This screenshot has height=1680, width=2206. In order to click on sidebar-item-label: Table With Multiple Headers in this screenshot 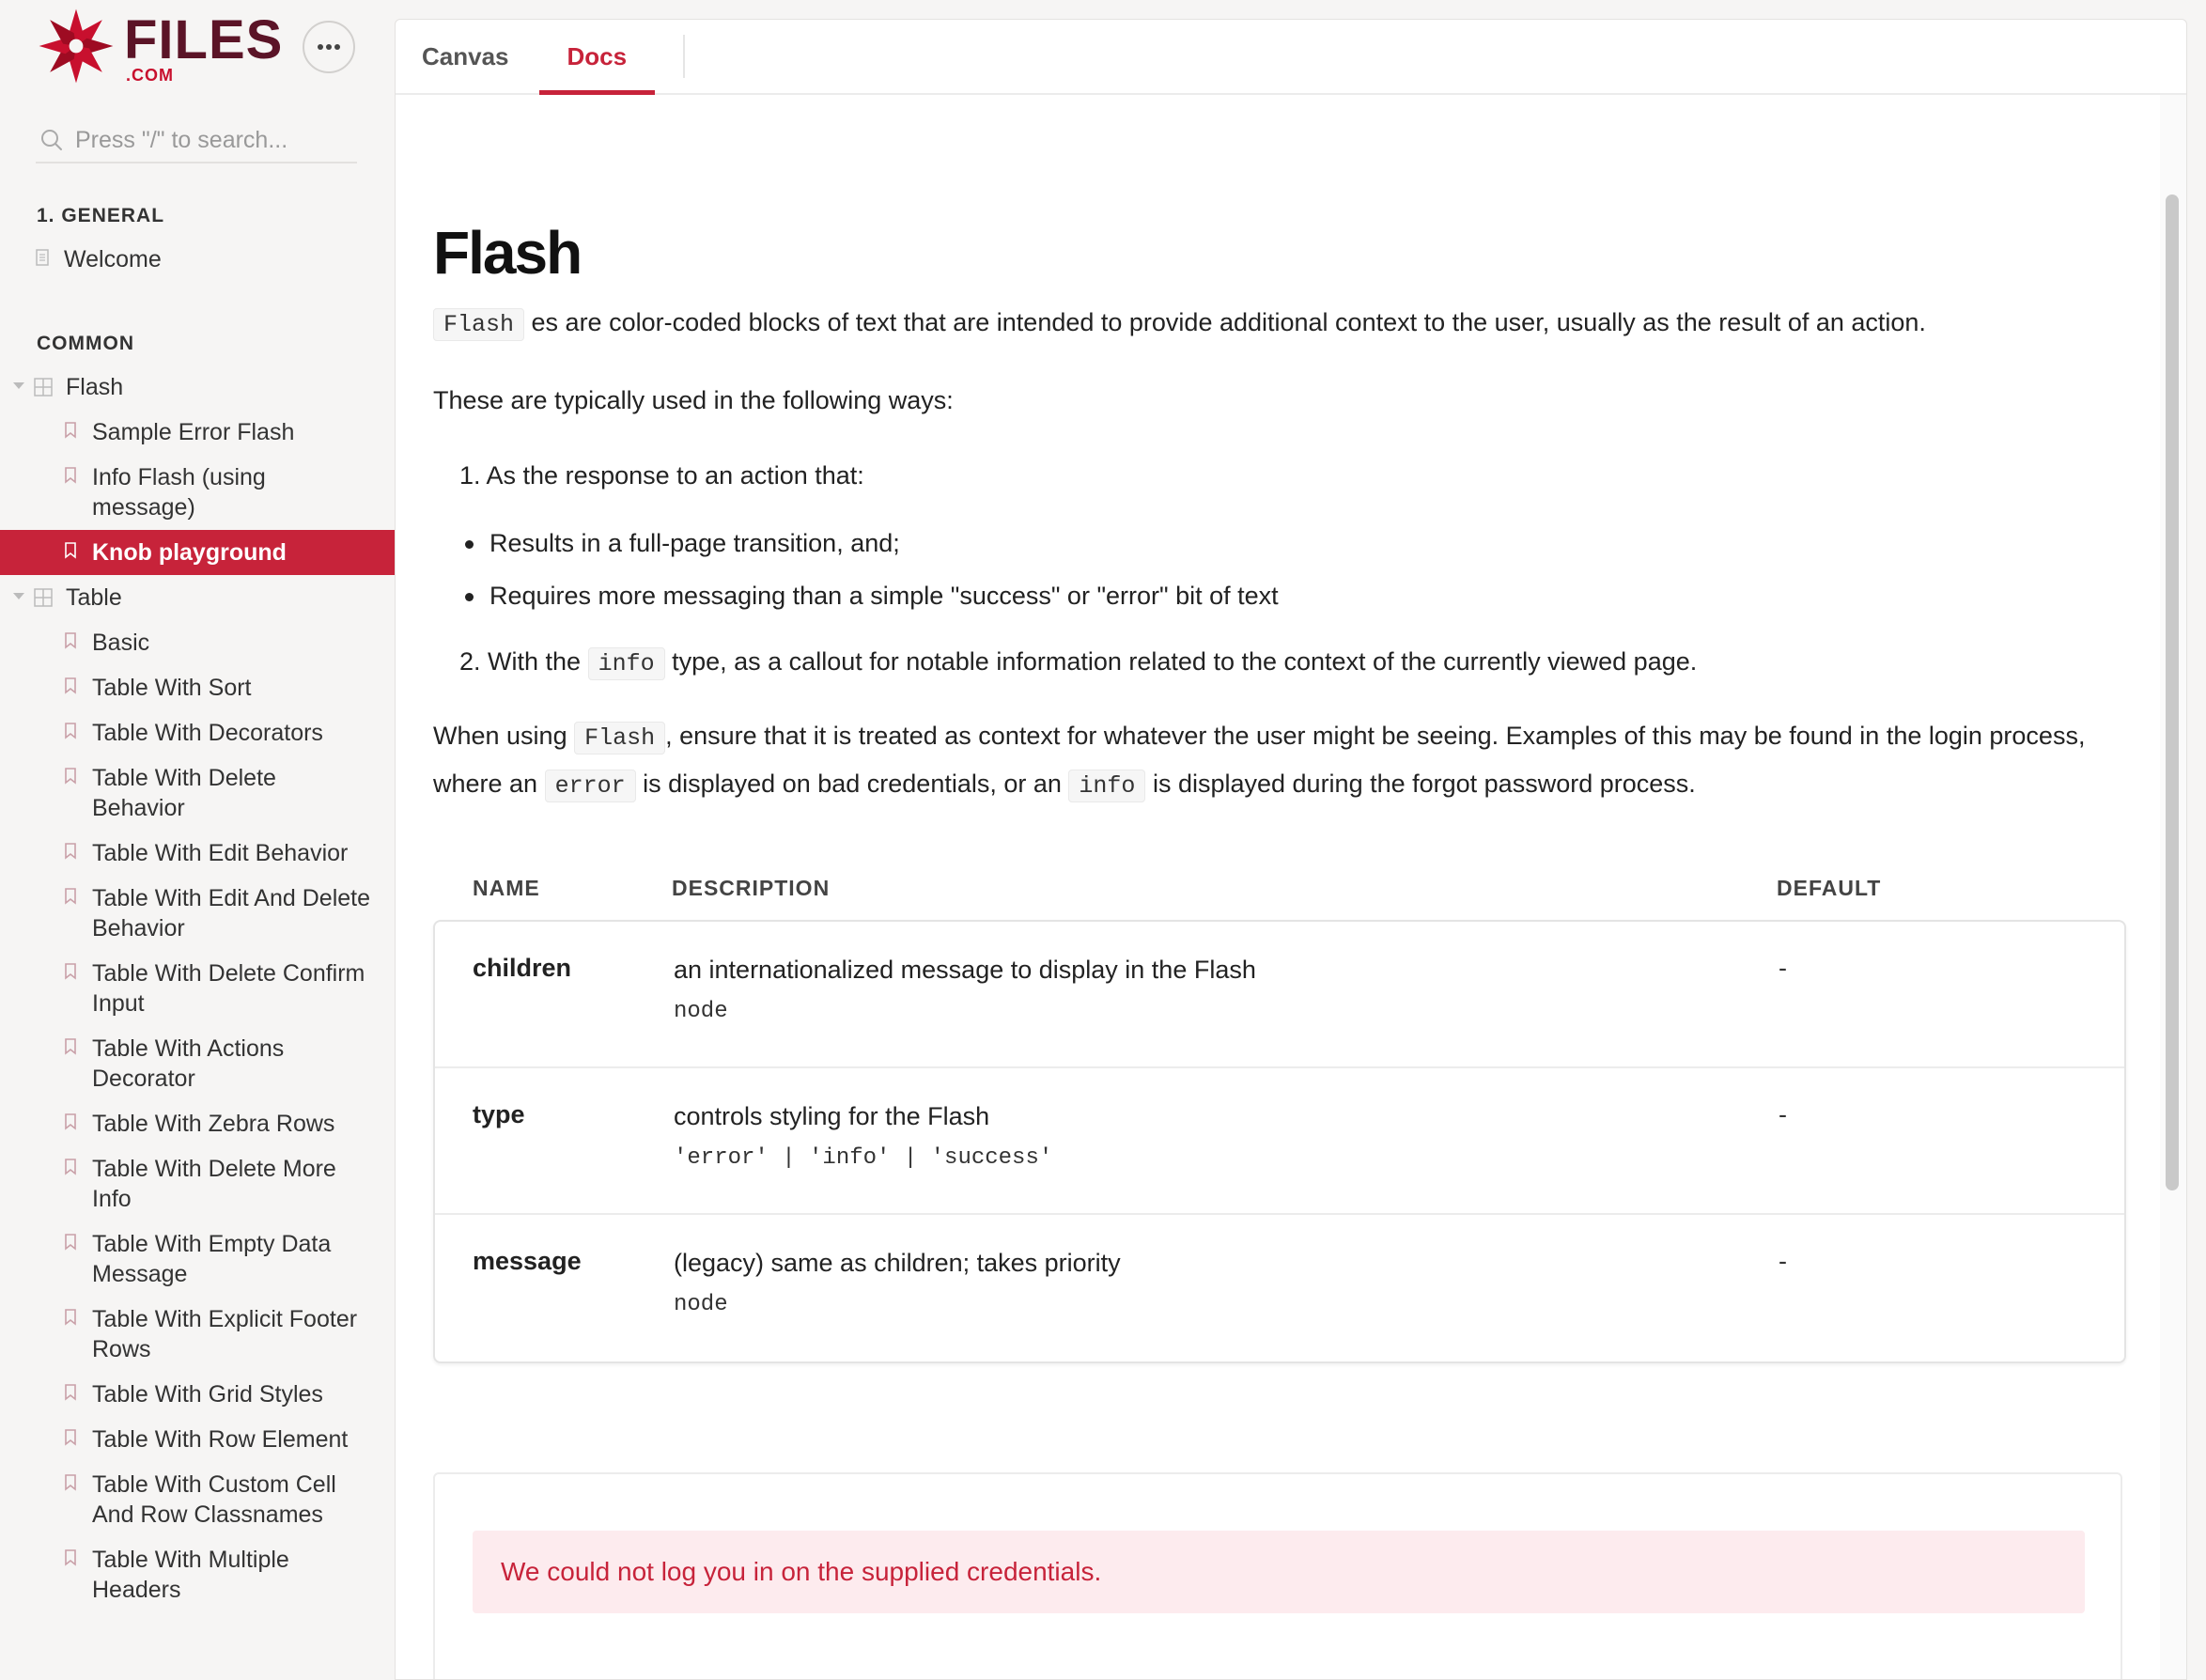, I will do `click(190, 1575)`.